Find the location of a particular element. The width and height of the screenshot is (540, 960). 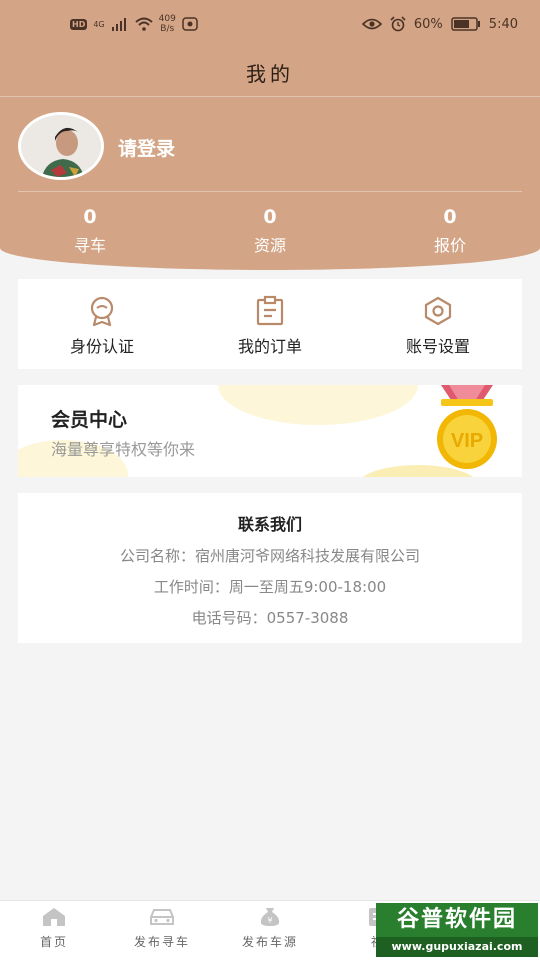

tab-label: 首页 is located at coordinates (53, 942).